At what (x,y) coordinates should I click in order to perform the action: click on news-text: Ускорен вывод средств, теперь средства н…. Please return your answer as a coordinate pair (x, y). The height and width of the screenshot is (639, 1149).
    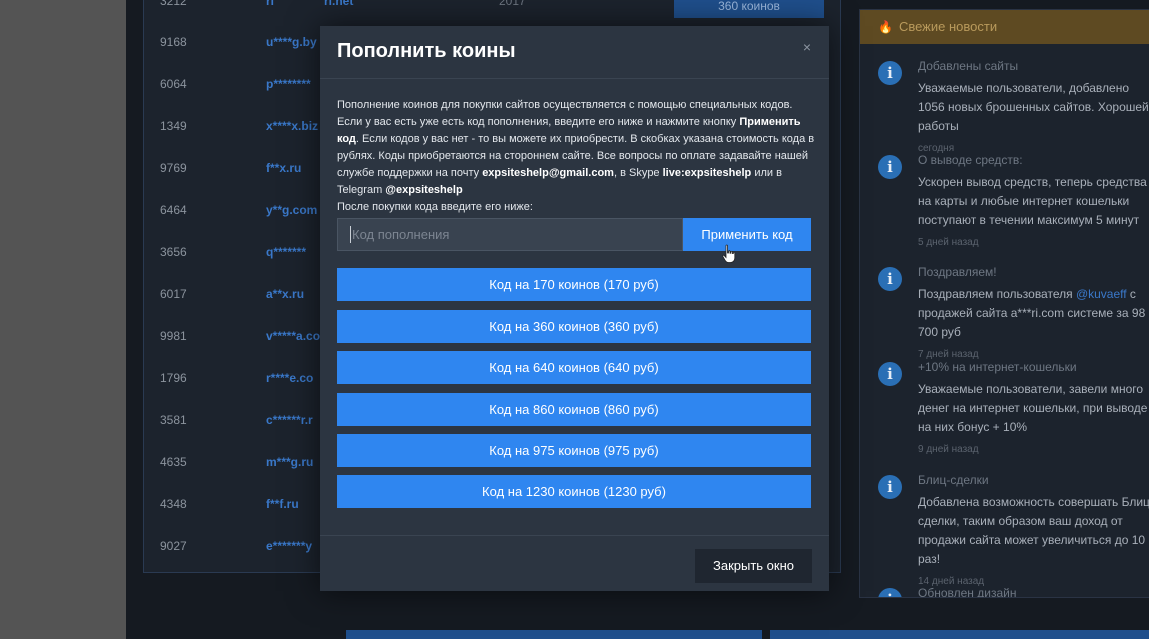
    Looking at the image, I should click on (1032, 201).